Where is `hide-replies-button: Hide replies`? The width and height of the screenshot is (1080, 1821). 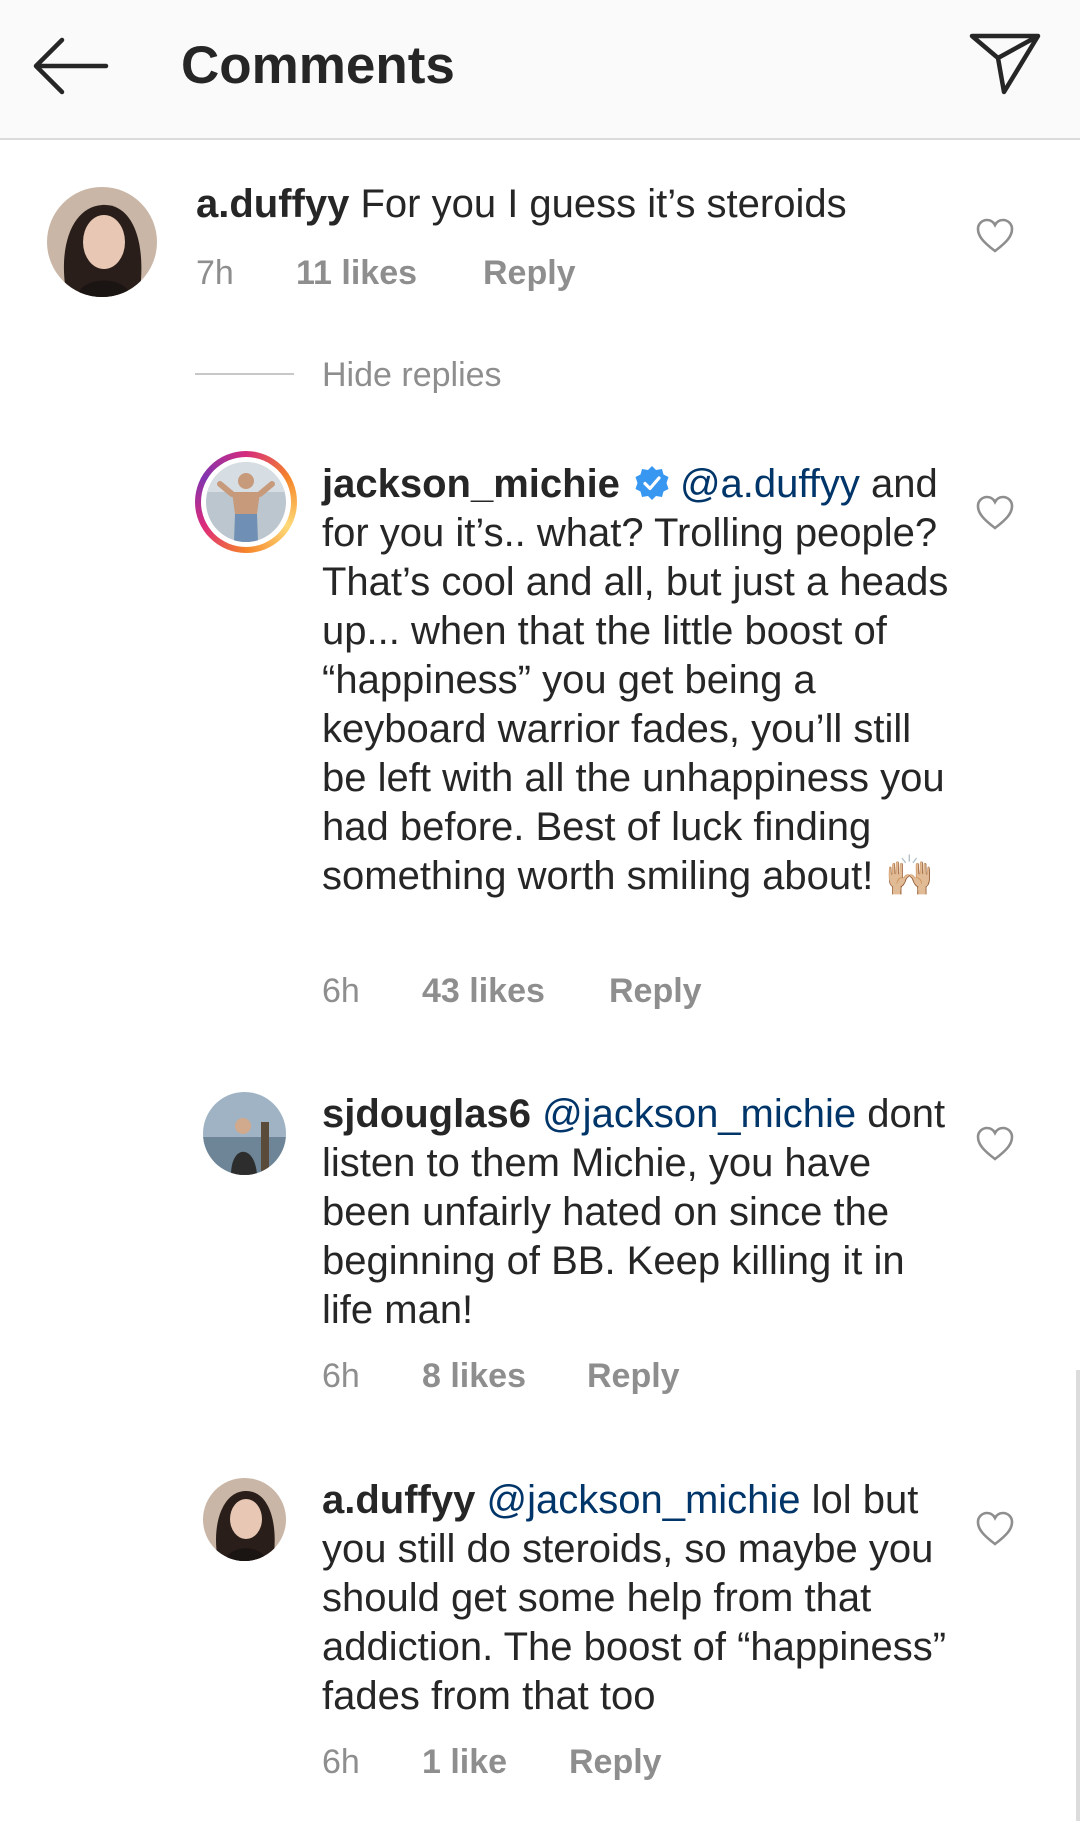
hide-replies-button: Hide replies is located at coordinates (412, 375).